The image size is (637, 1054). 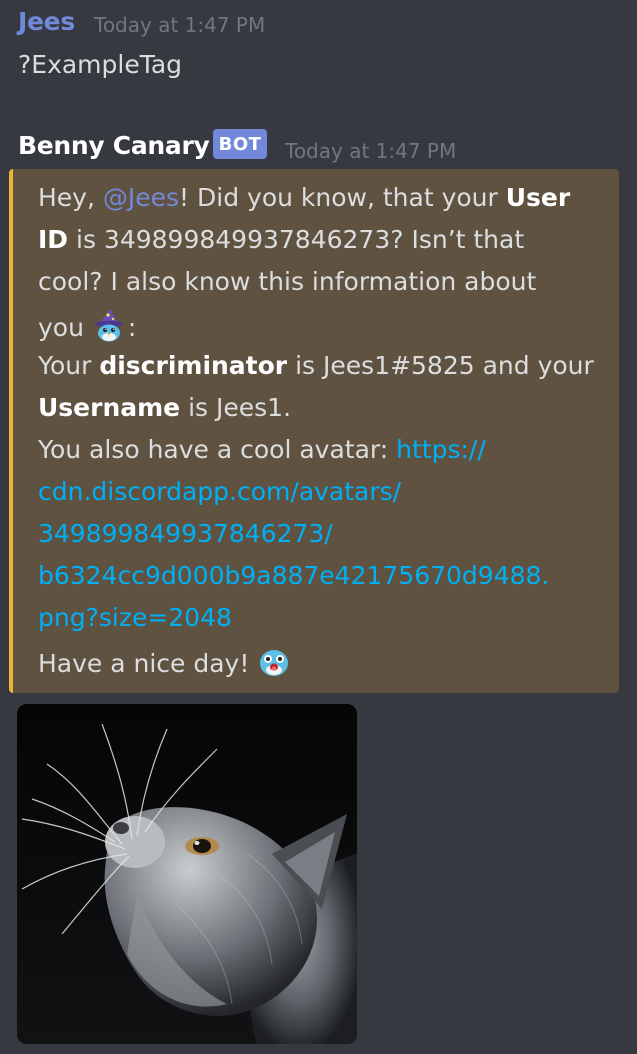 I want to click on wizard-emoji-icon, so click(x=110, y=329).